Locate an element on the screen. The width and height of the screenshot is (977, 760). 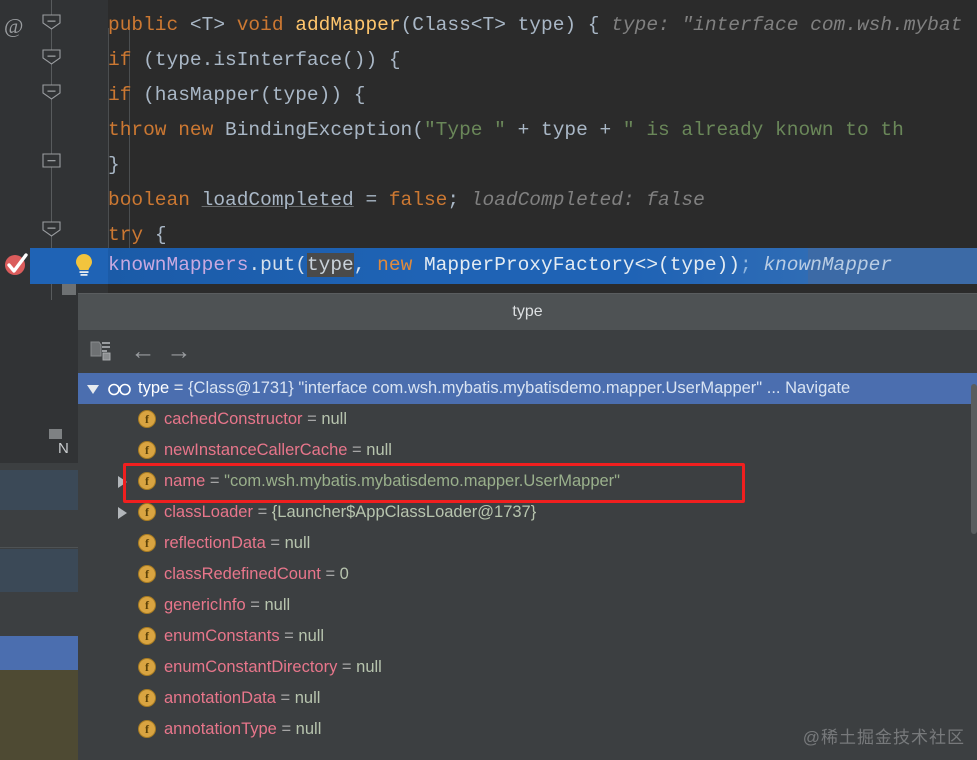
code-token: "interface com.wsh.mybat is located at coordinates (822, 25).